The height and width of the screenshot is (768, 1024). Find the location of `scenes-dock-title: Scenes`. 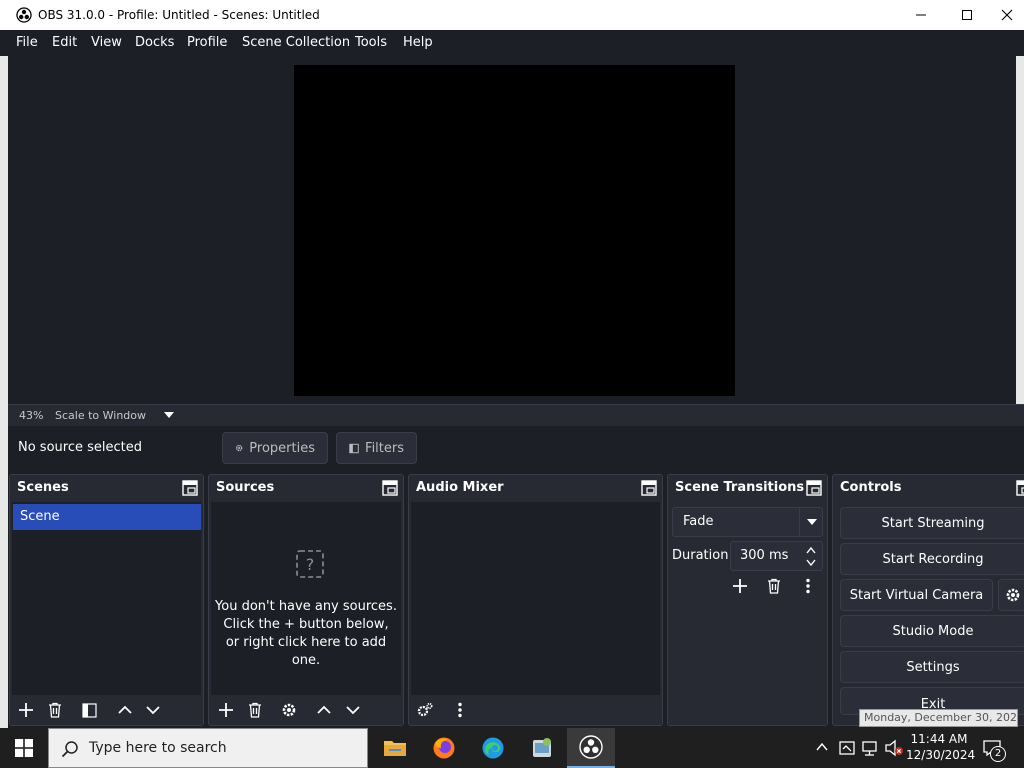

scenes-dock-title: Scenes is located at coordinates (43, 487).